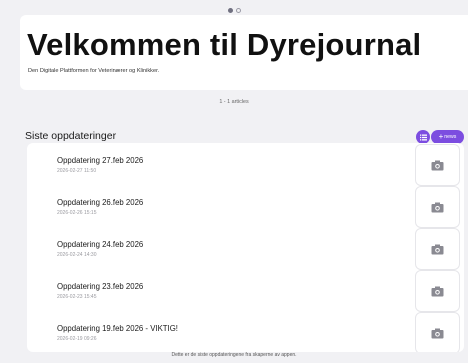 The image size is (468, 363). I want to click on update-title: Oppdatering 27.feb 2026, so click(100, 160).